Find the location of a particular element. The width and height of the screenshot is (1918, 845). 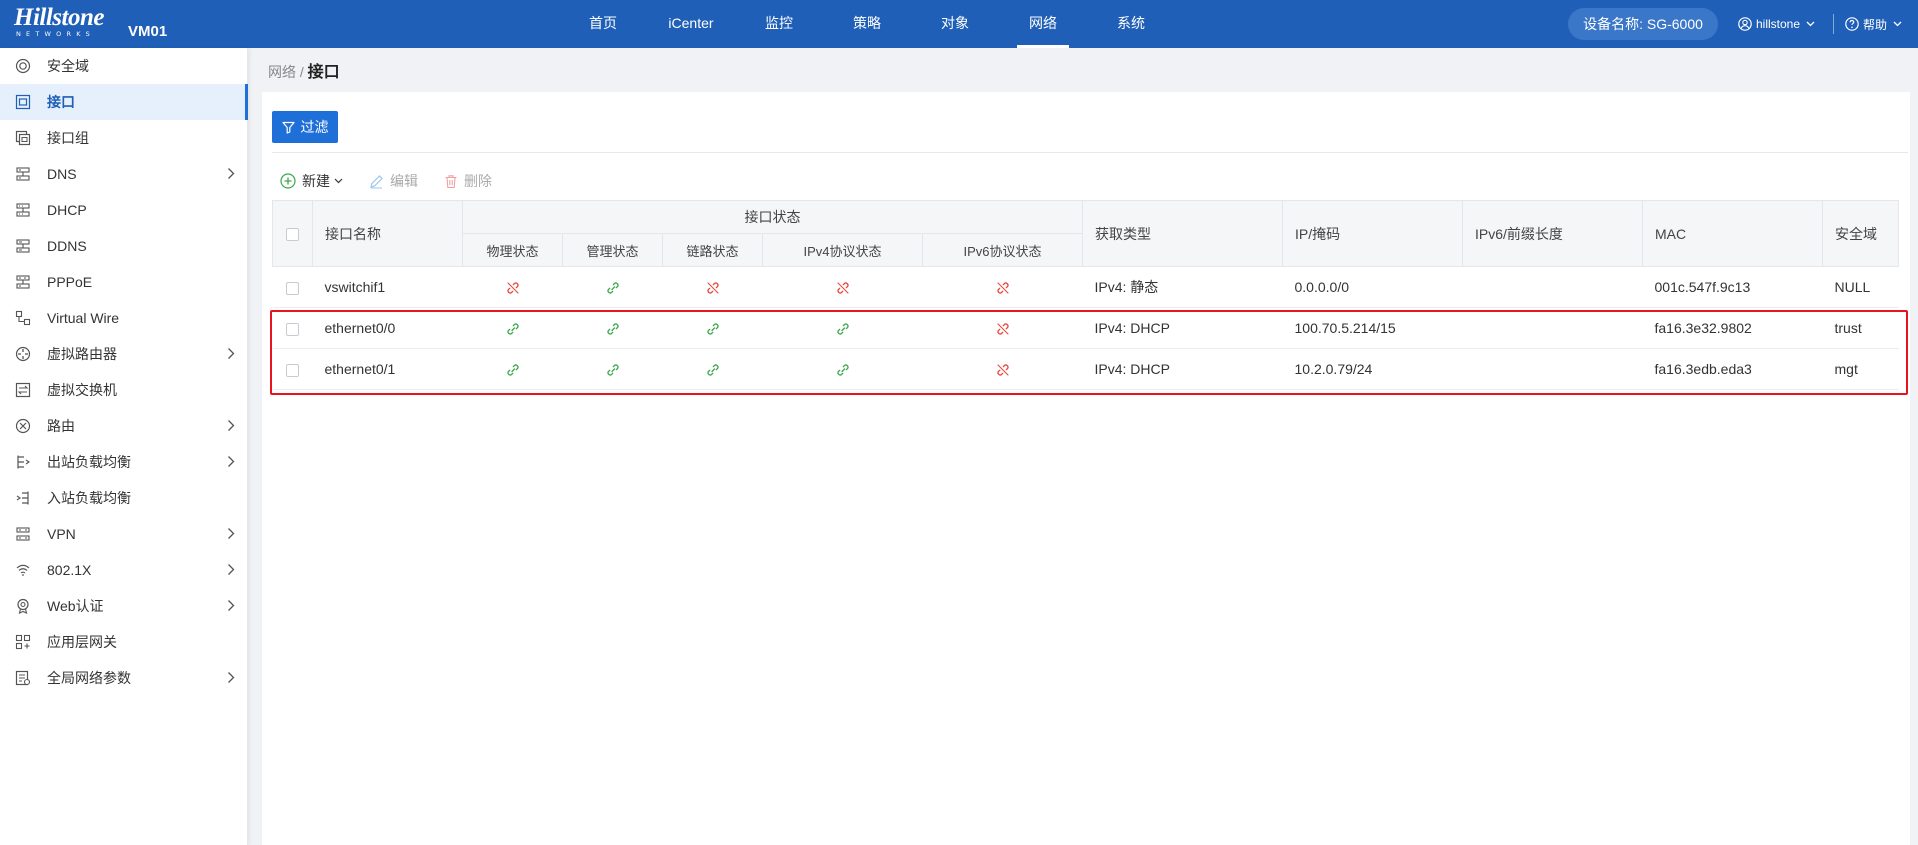

sidebar-item-label: VPN is located at coordinates (61, 534).